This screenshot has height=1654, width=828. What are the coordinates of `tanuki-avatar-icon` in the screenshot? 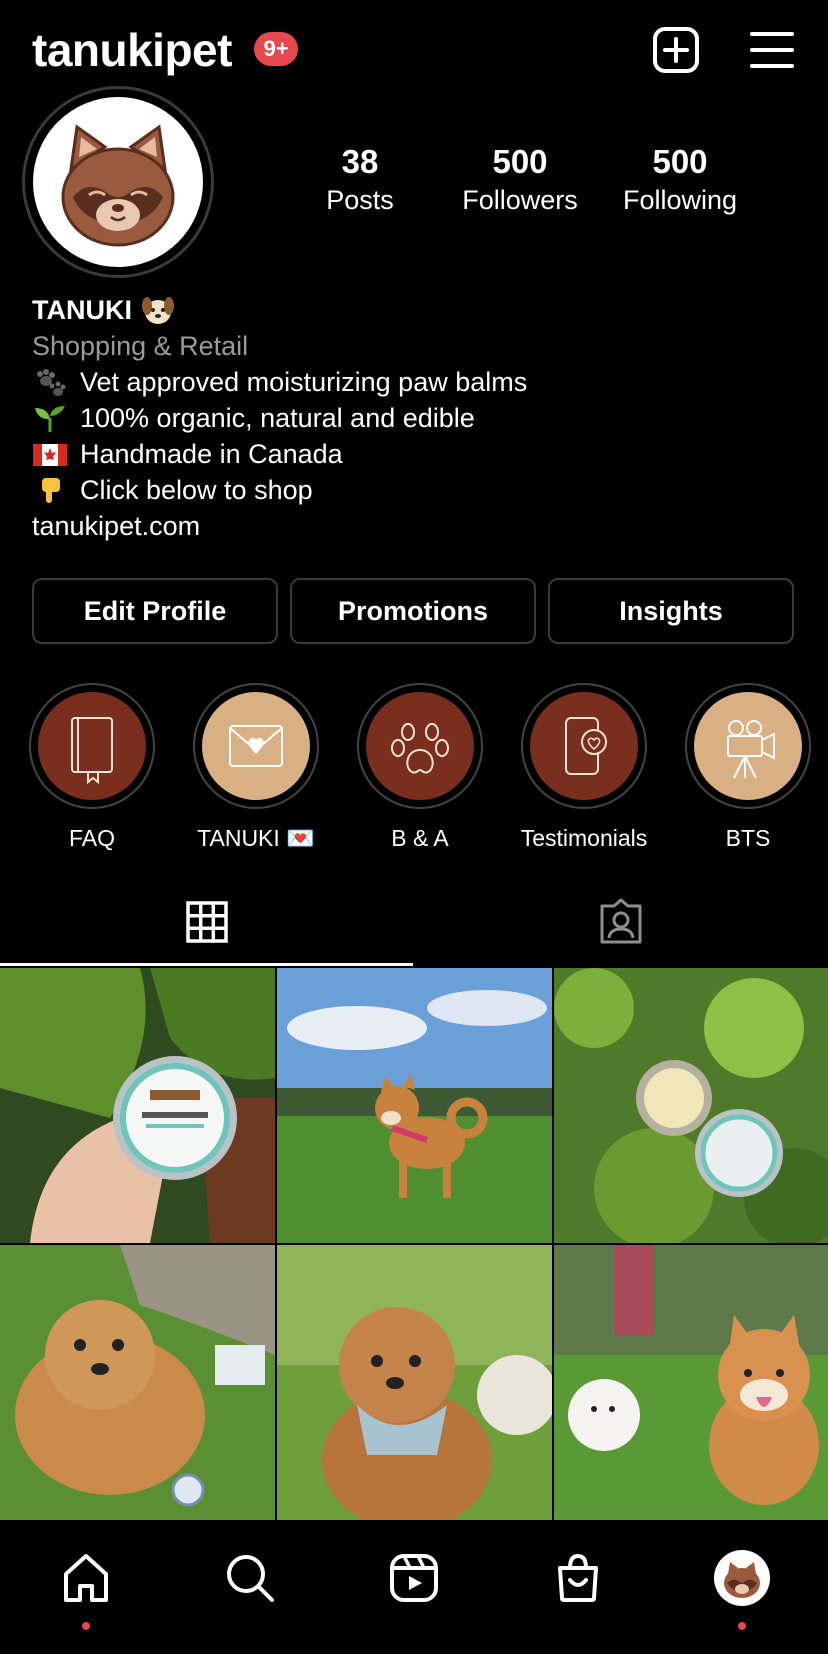 It's located at (742, 1580).